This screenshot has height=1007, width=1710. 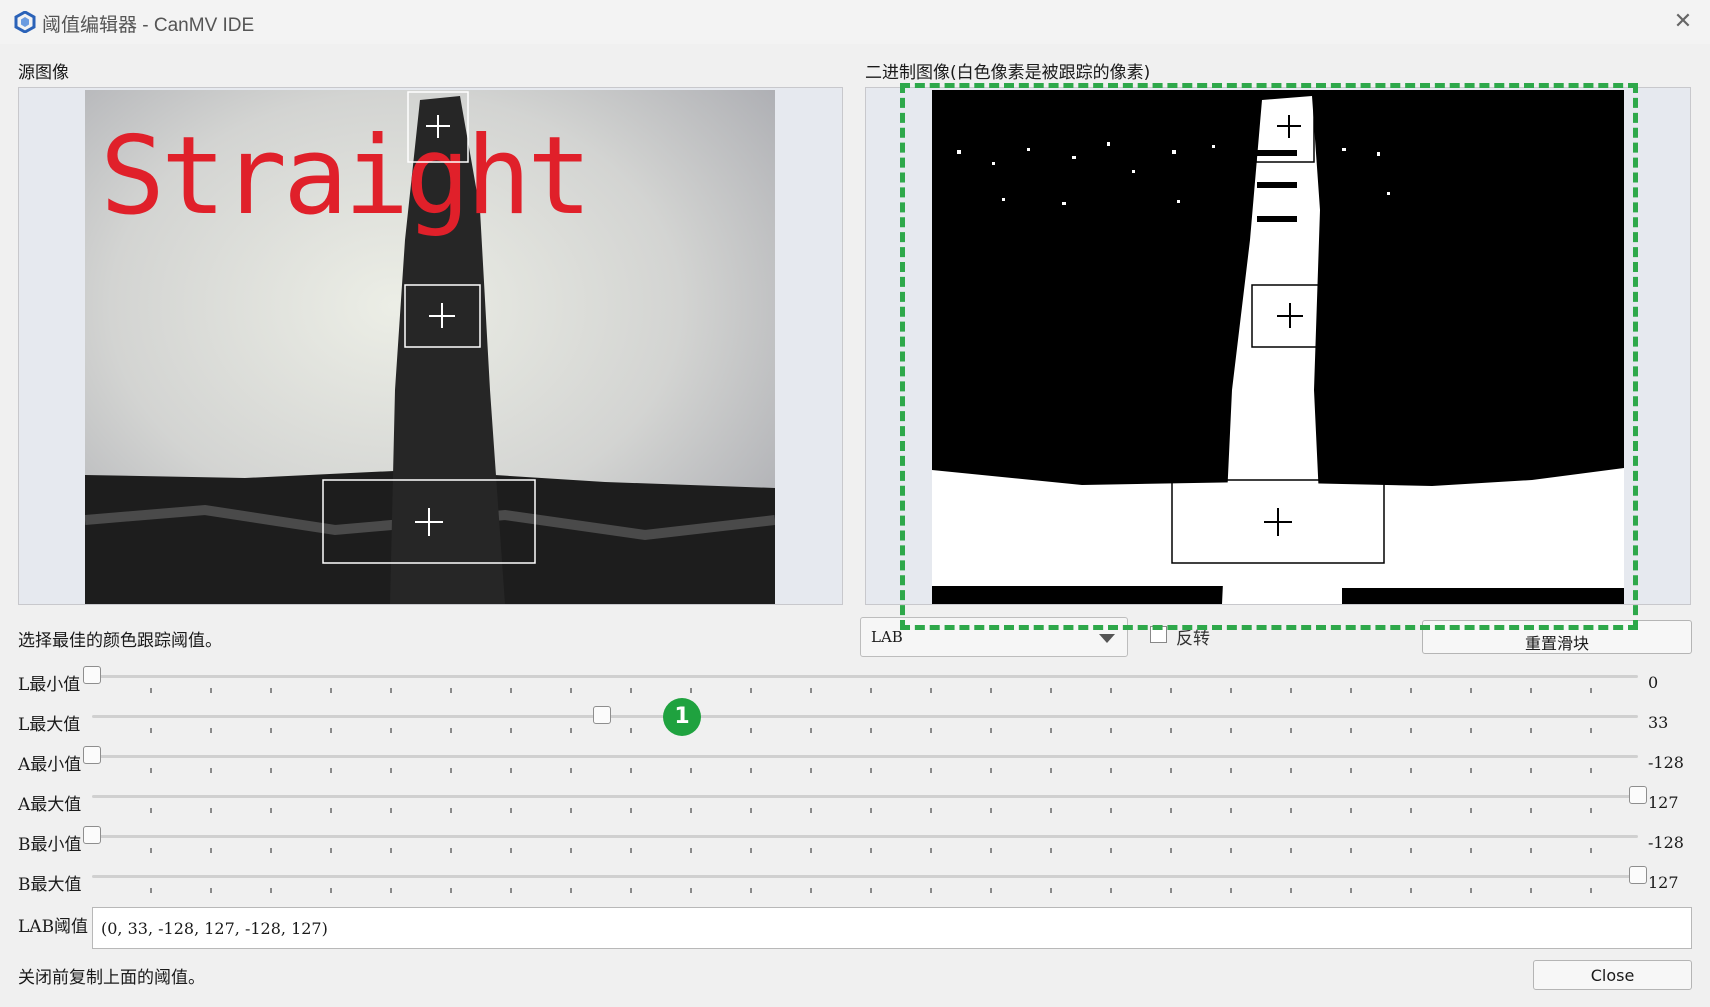 What do you see at coordinates (1683, 22) in the screenshot?
I see `window-close-button: ✕` at bounding box center [1683, 22].